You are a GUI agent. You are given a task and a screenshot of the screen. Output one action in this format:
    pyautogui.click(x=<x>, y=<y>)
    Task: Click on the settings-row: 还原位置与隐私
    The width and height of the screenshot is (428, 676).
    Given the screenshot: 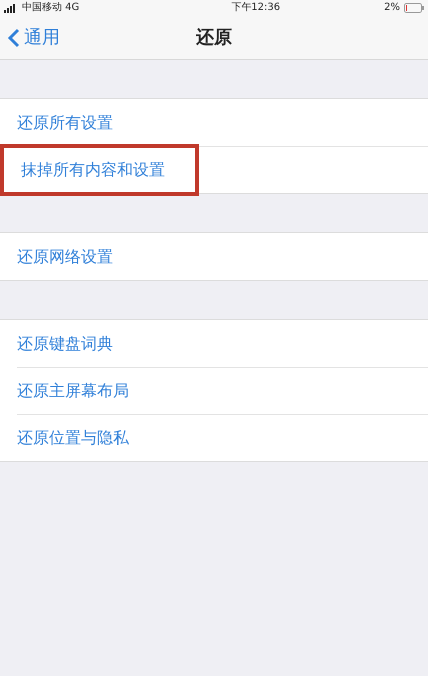 What is the action you would take?
    pyautogui.click(x=73, y=438)
    